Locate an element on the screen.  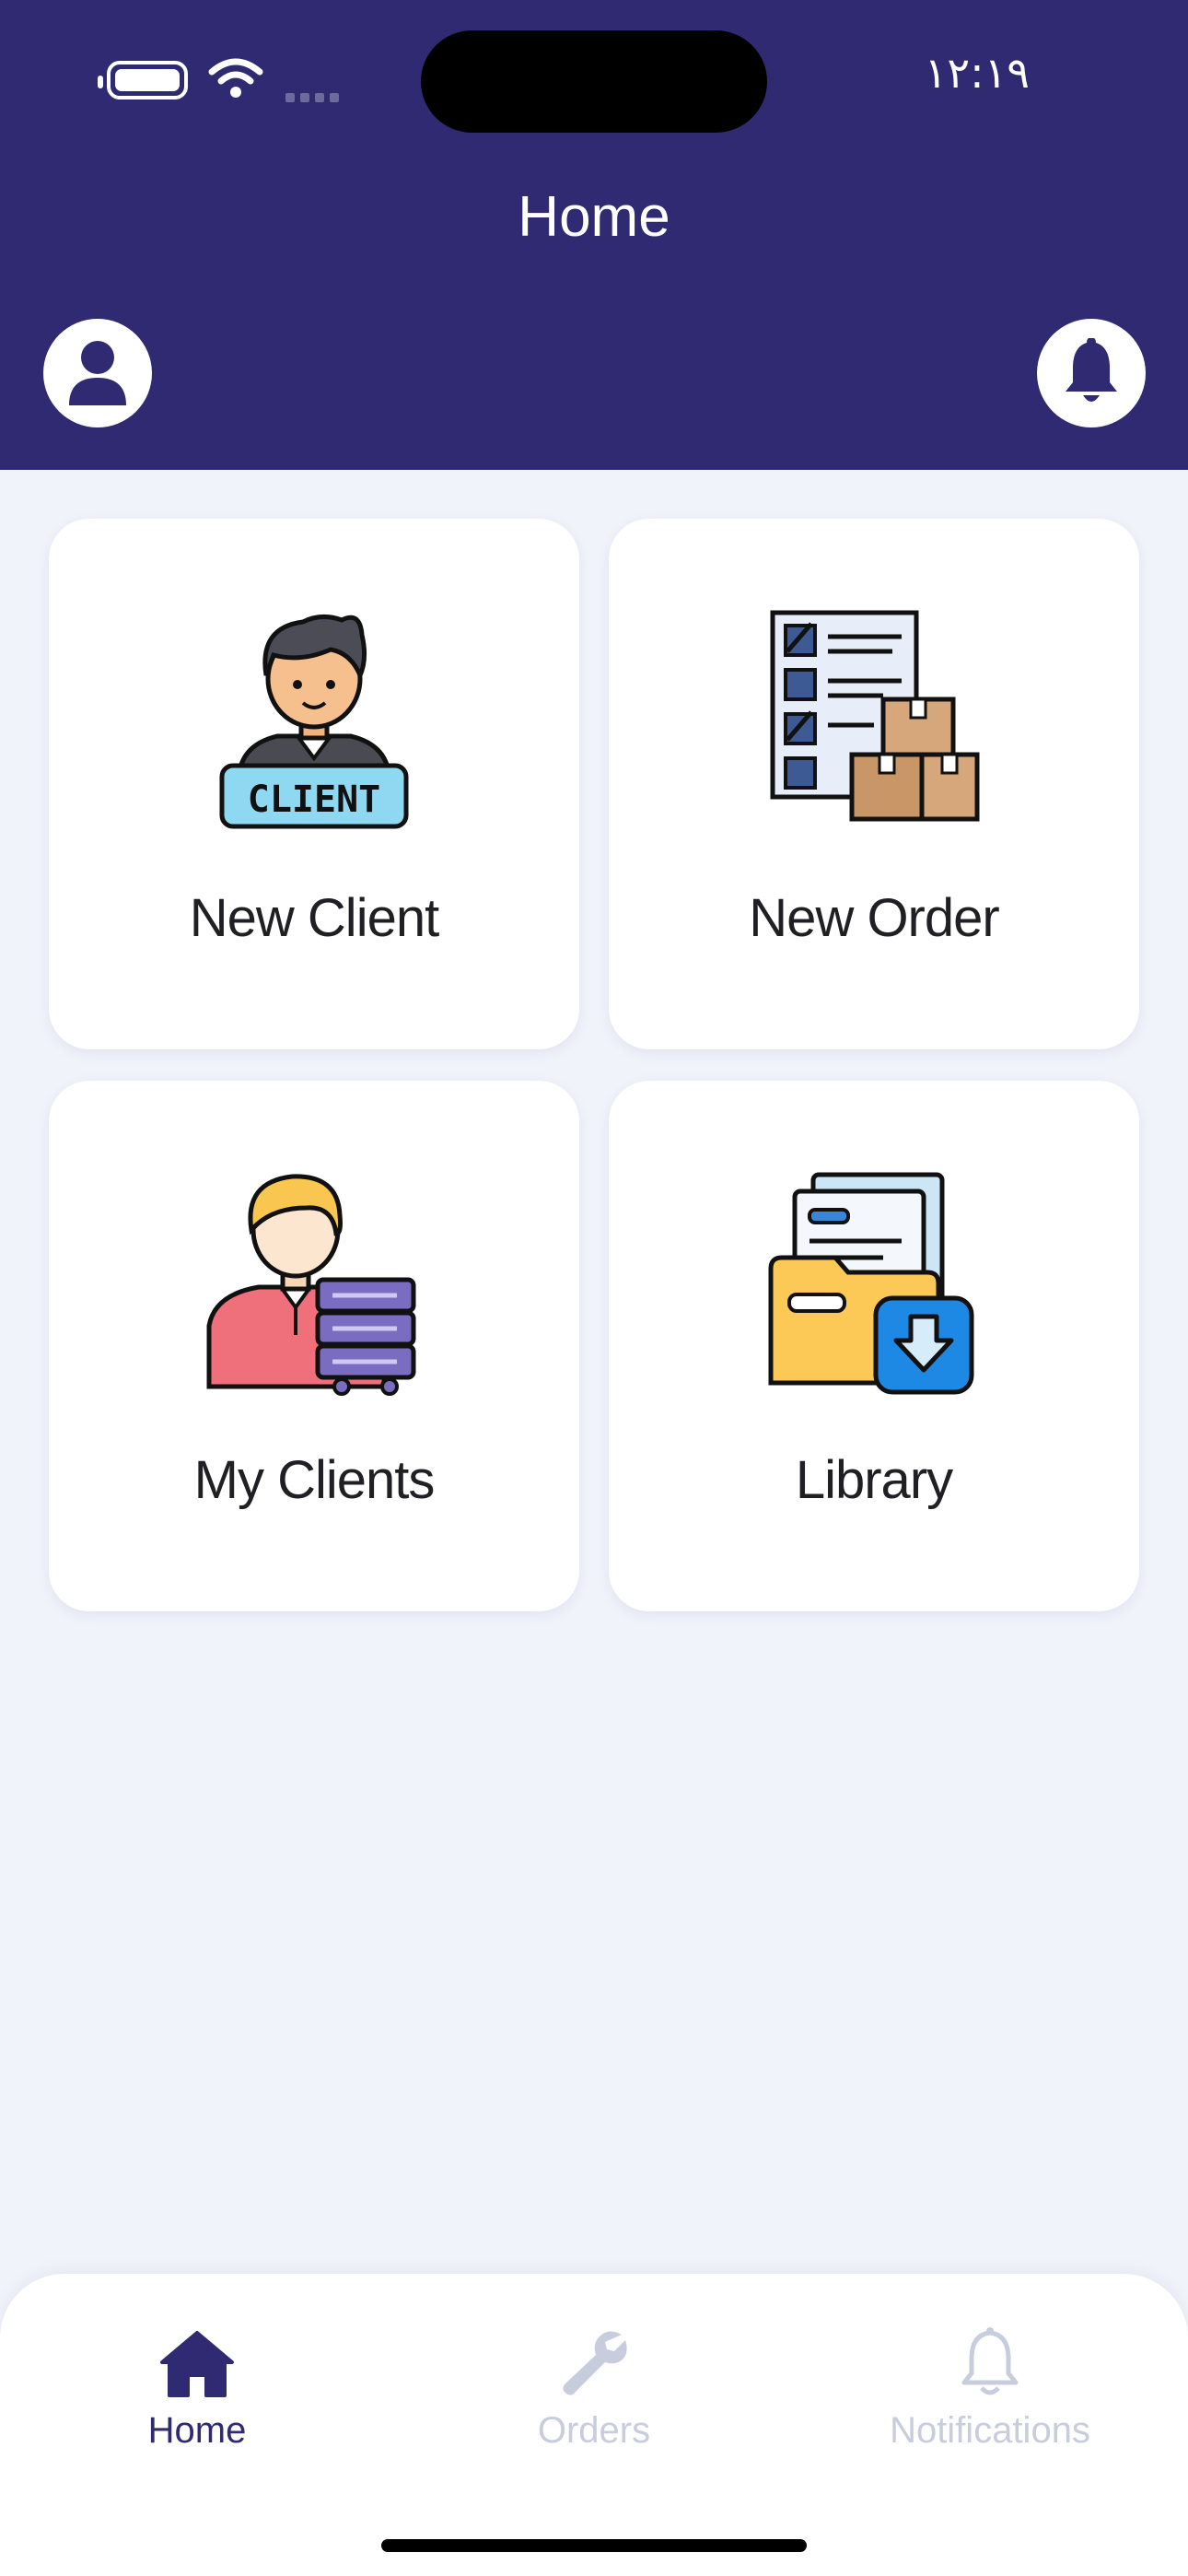
user-icon is located at coordinates (97, 373).